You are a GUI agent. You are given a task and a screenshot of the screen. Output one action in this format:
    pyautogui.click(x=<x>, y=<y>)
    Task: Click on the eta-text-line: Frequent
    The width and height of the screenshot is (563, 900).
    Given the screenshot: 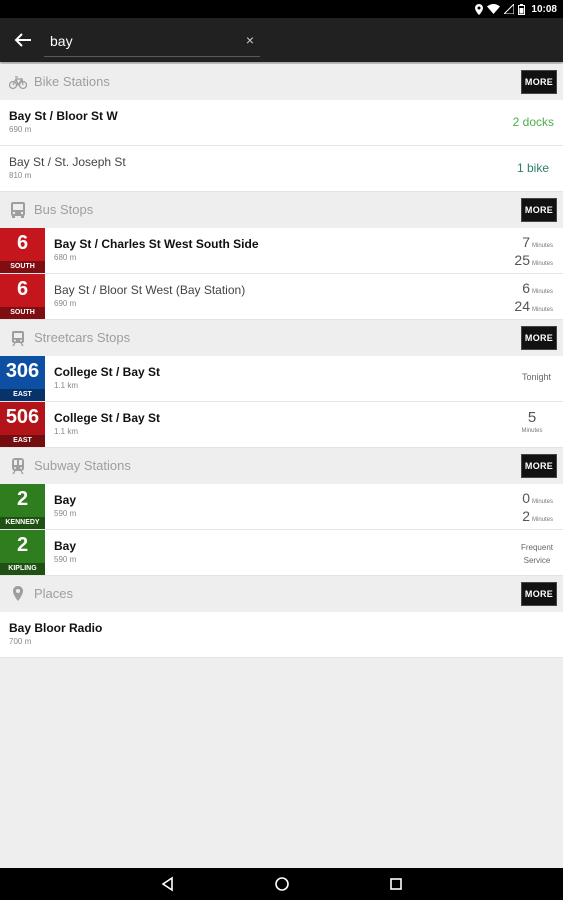 What is the action you would take?
    pyautogui.click(x=536, y=547)
    